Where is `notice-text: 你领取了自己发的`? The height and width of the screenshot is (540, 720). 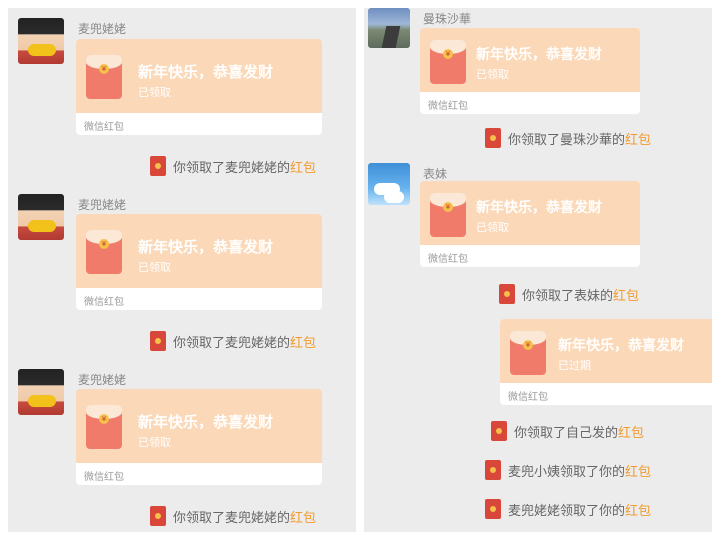
notice-text: 你领取了自己发的 is located at coordinates (566, 433).